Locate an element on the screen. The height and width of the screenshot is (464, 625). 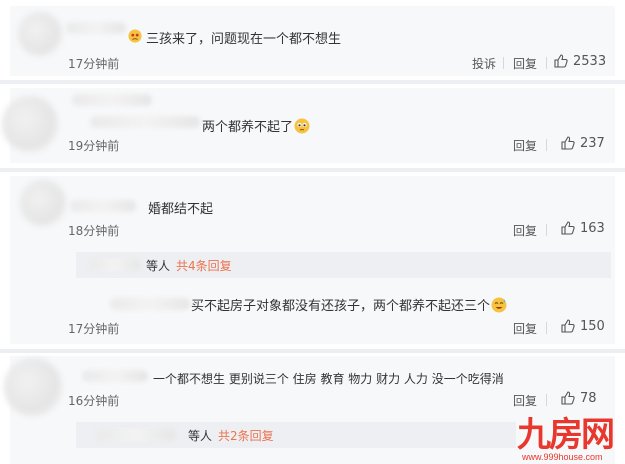
like-count: 163 is located at coordinates (592, 228).